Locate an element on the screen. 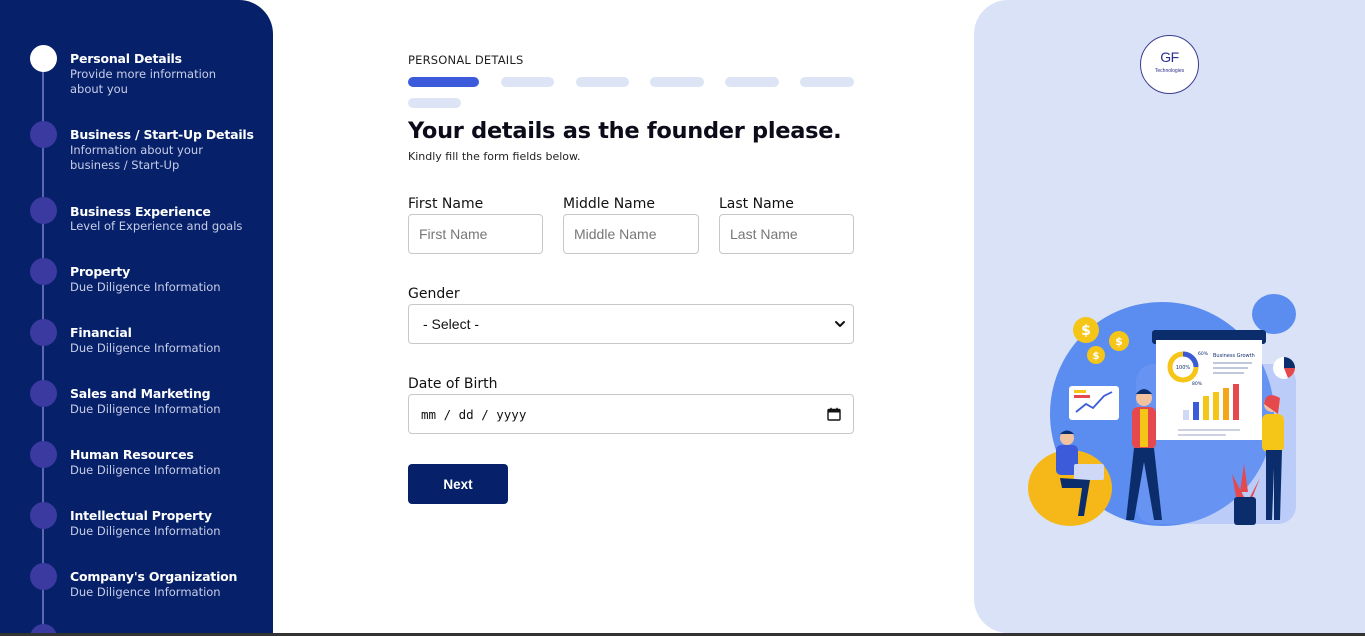  middle-name-label: Middle Name is located at coordinates (609, 204).